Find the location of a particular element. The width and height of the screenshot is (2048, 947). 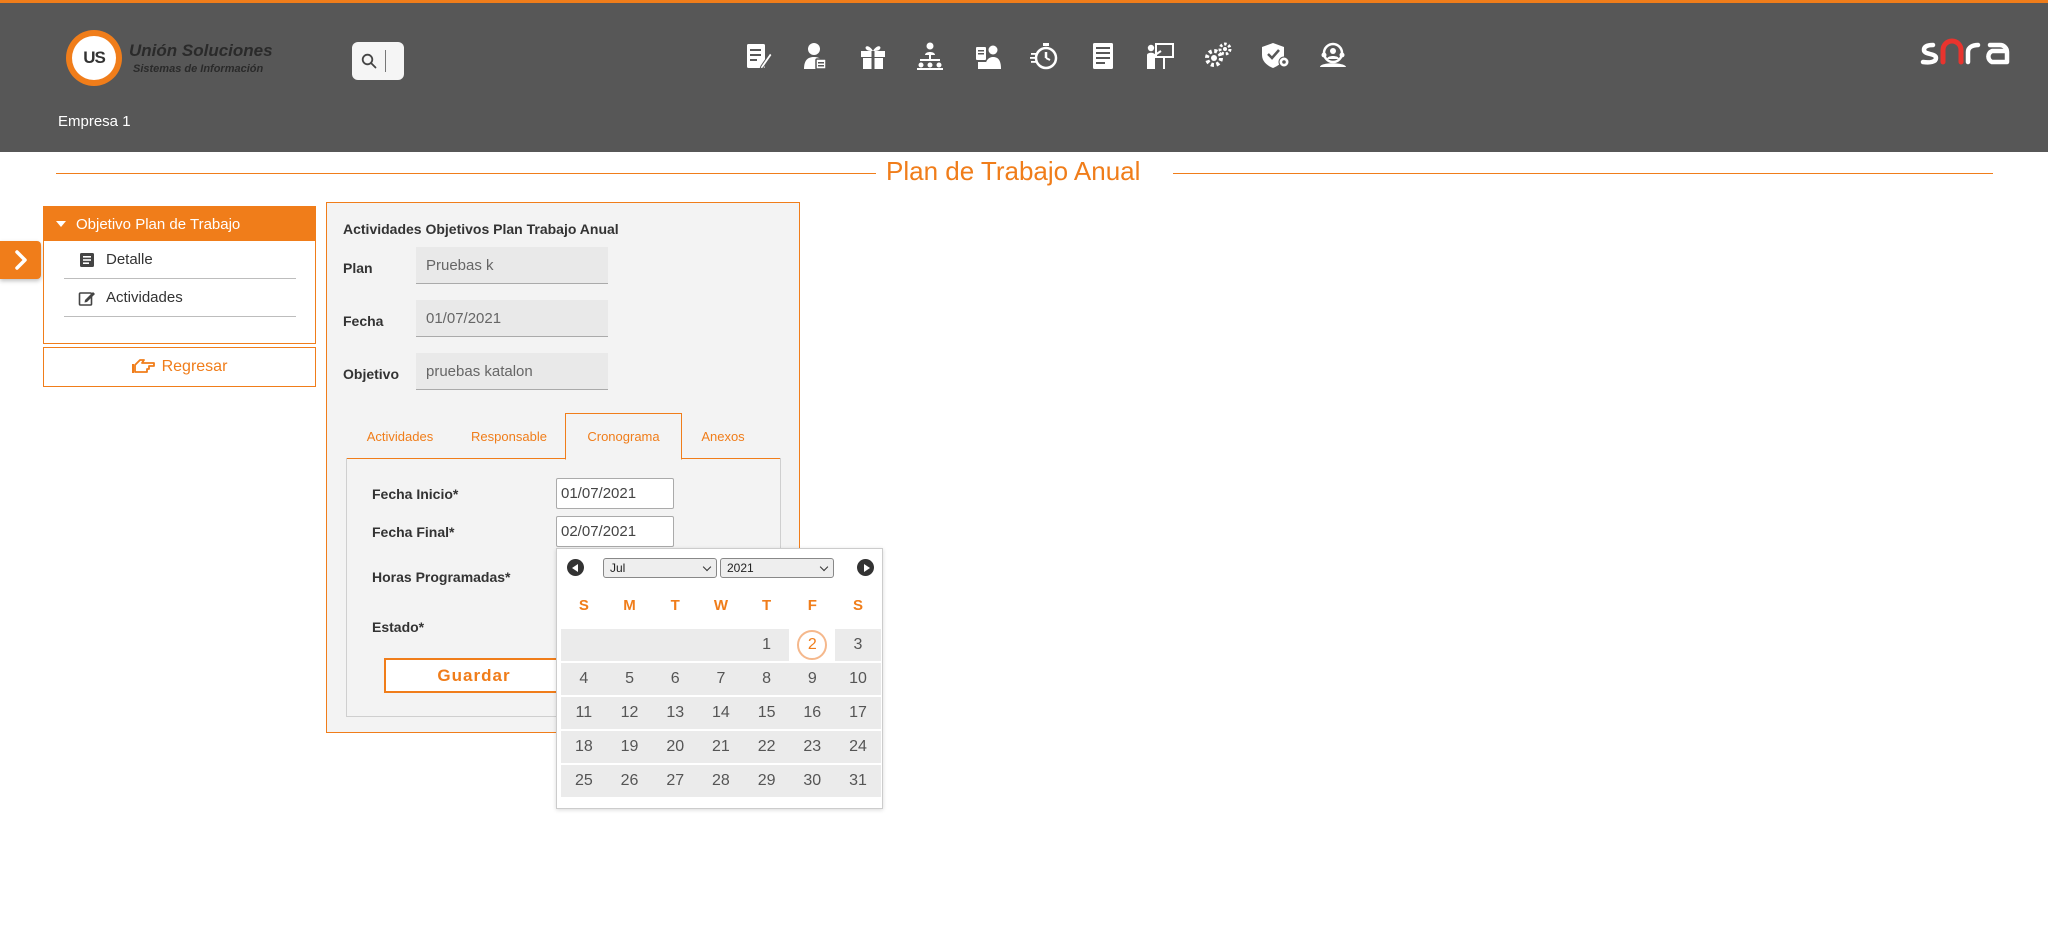

sidebar-item-actividades: Actividades is located at coordinates (180, 298).